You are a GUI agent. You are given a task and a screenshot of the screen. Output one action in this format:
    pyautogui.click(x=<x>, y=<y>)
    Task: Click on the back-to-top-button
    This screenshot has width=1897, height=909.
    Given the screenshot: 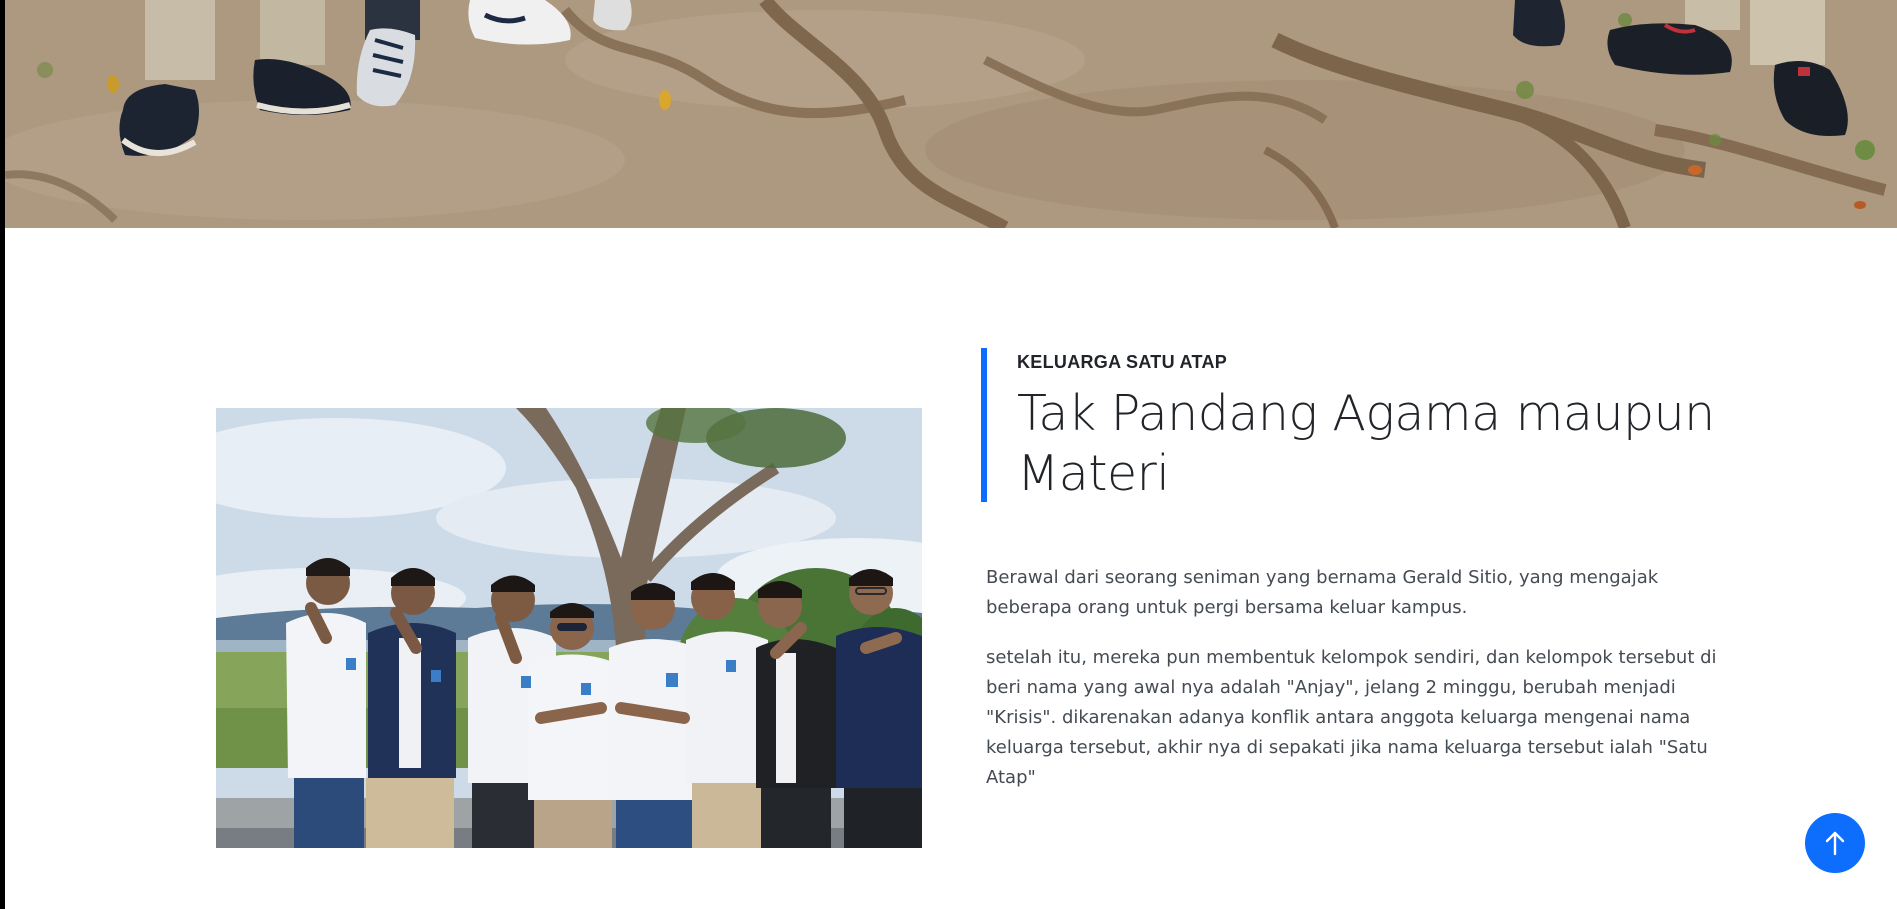 What is the action you would take?
    pyautogui.click(x=1835, y=843)
    